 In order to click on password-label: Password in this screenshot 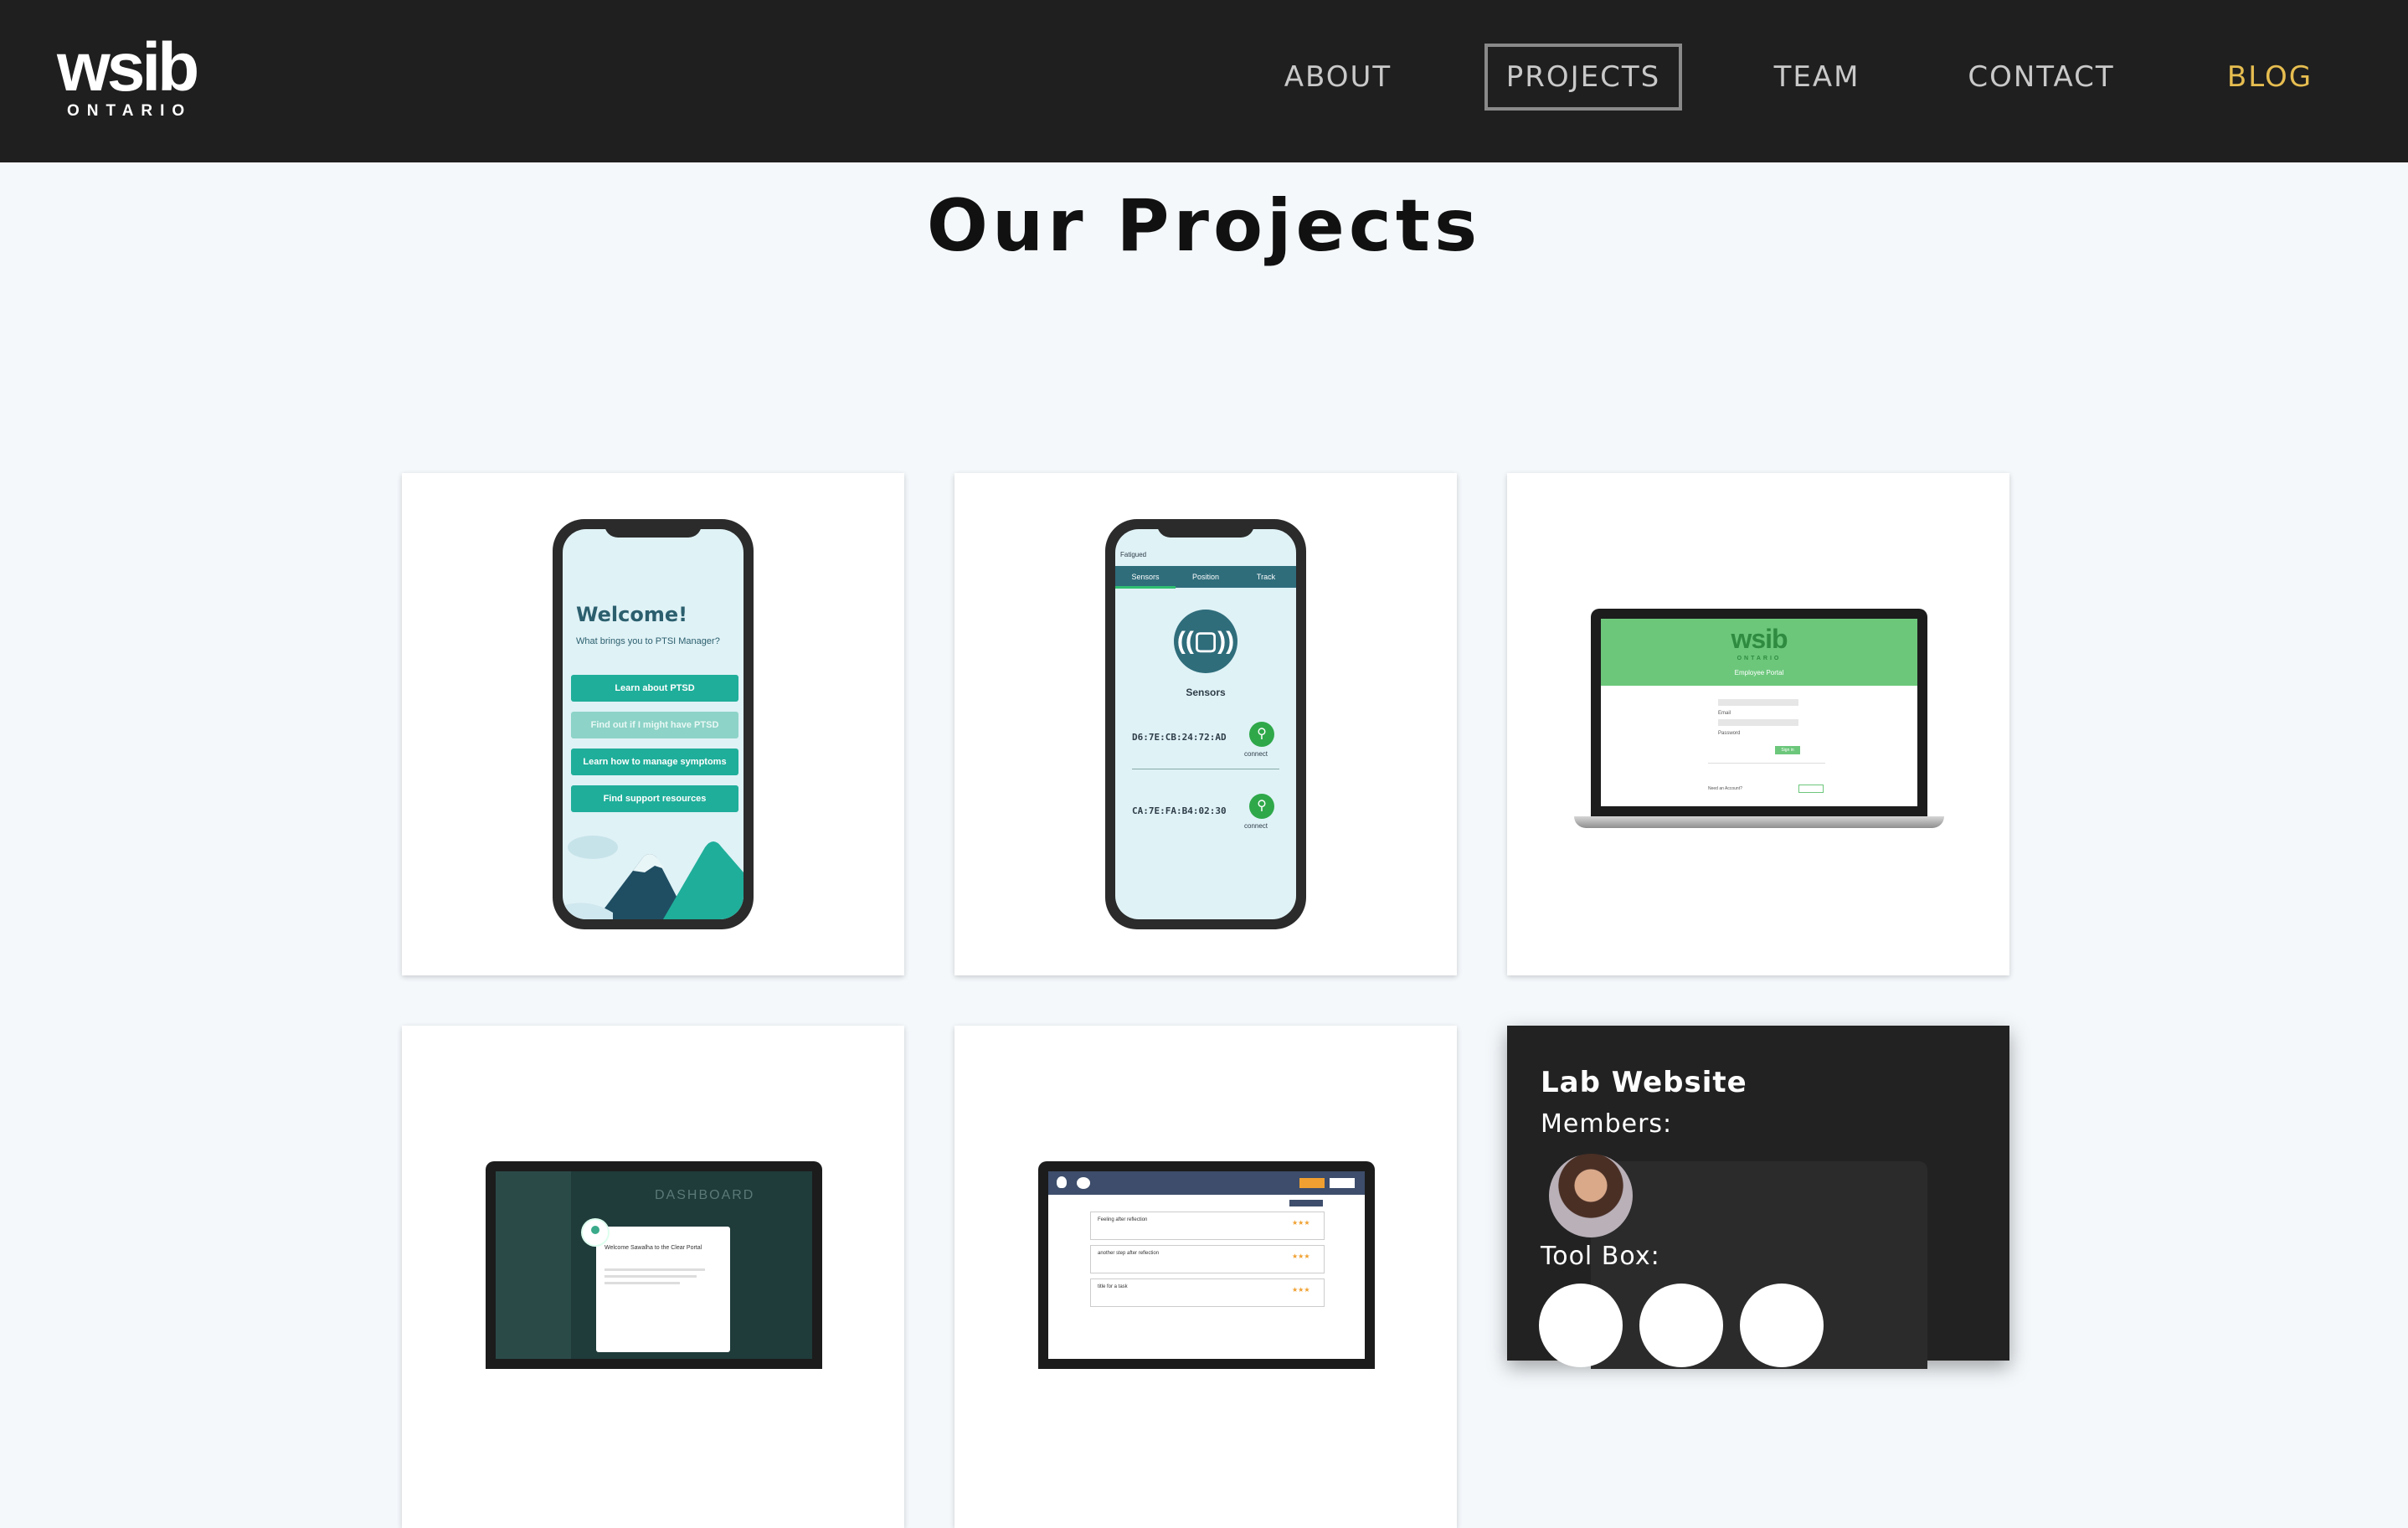, I will do `click(1730, 733)`.